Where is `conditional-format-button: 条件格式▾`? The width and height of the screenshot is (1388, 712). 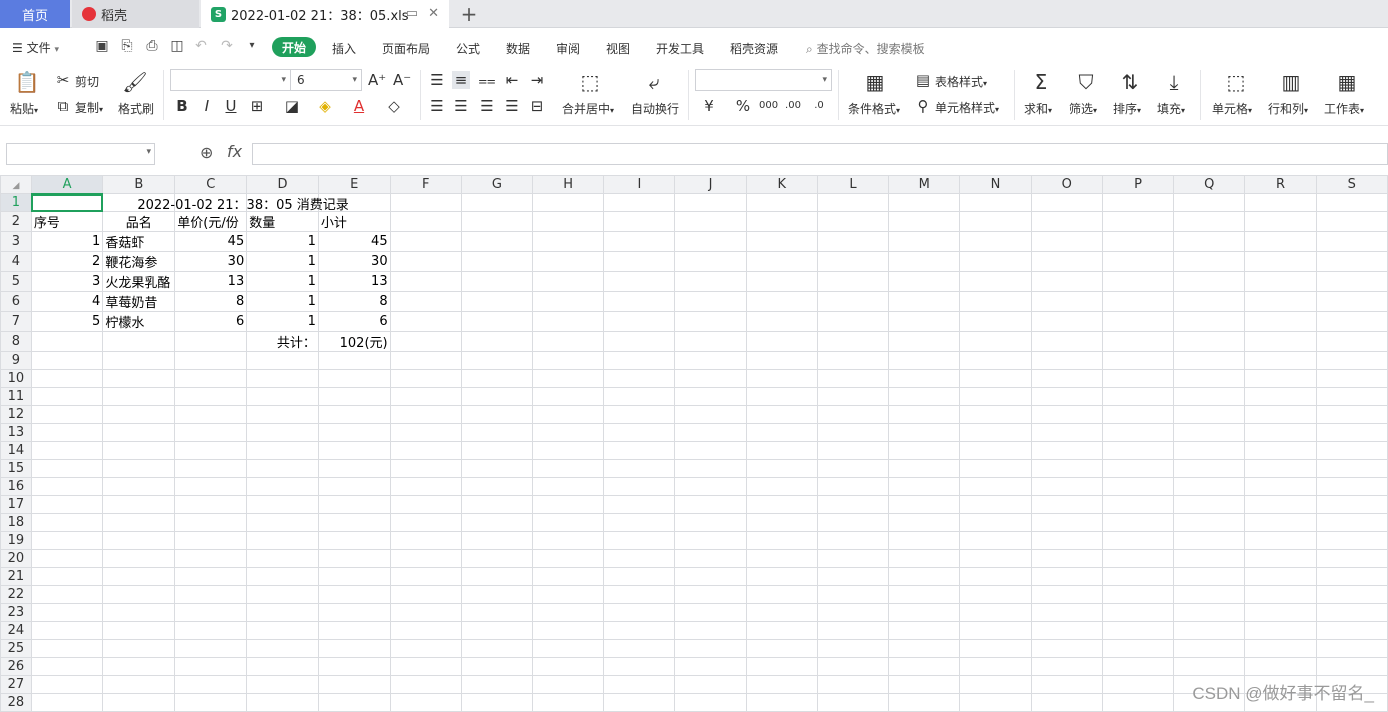
conditional-format-button: 条件格式▾ is located at coordinates (874, 108).